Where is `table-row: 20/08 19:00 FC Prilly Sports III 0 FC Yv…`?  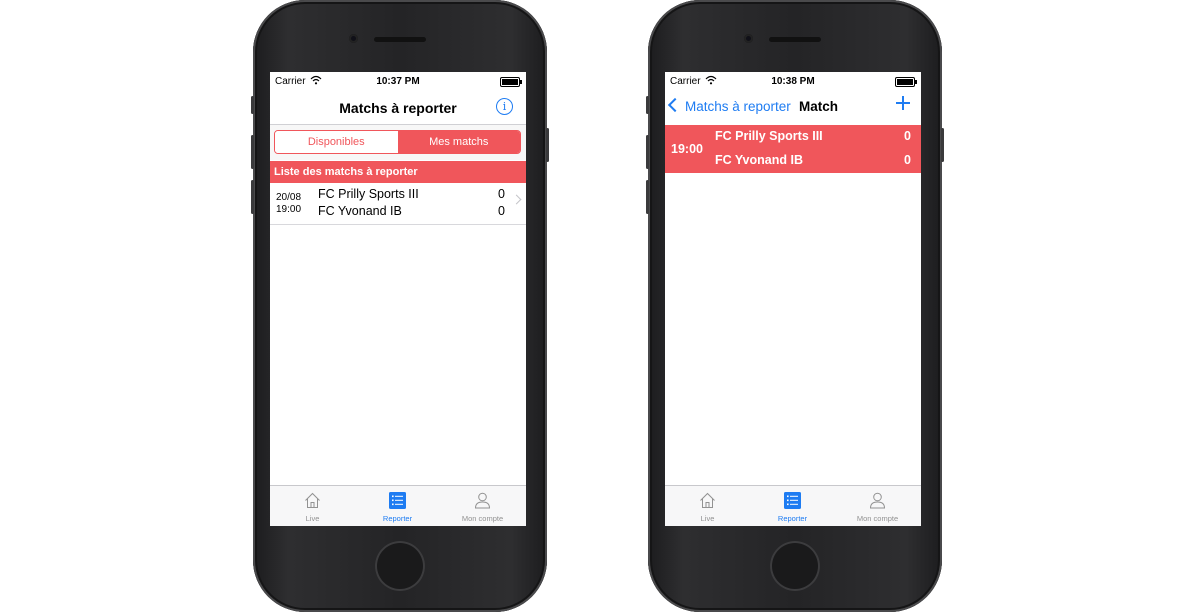
table-row: 20/08 19:00 FC Prilly Sports III 0 FC Yv… is located at coordinates (398, 204).